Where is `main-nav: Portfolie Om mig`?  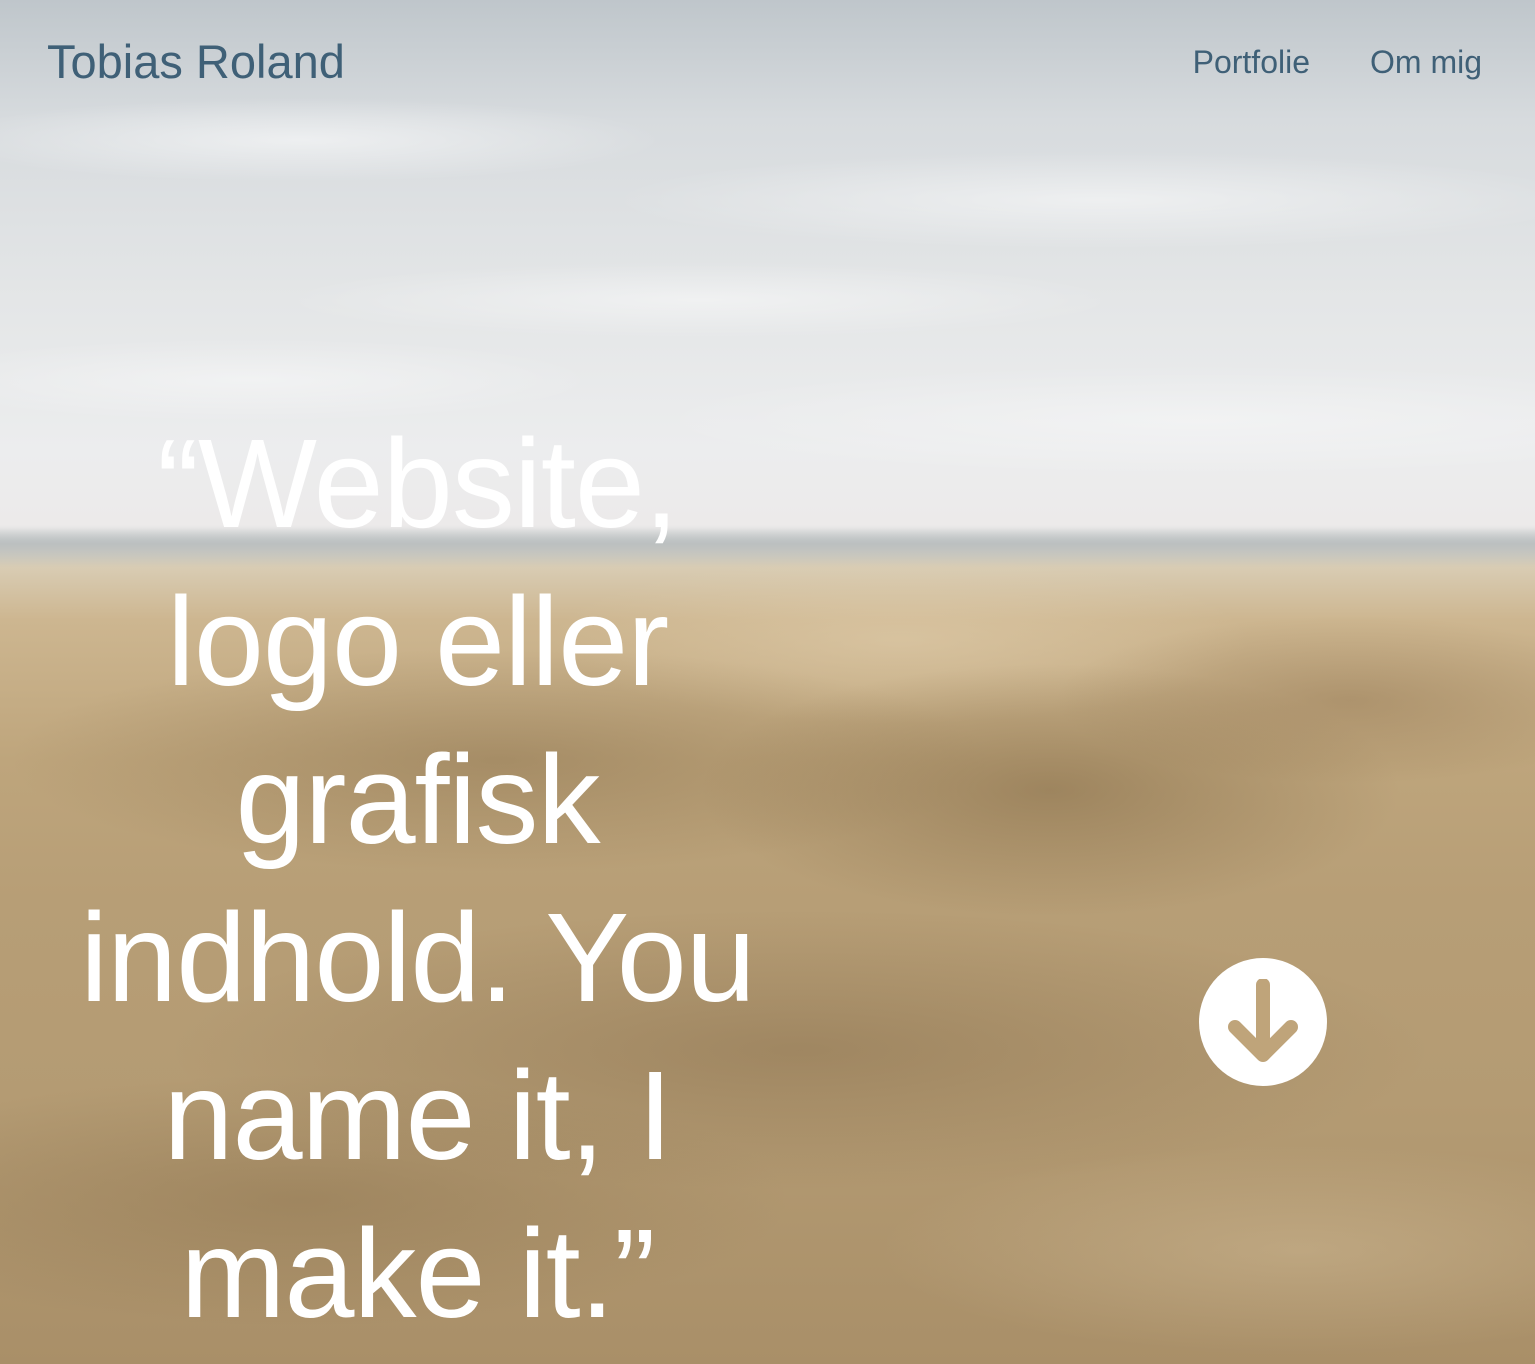 main-nav: Portfolie Om mig is located at coordinates (1337, 62).